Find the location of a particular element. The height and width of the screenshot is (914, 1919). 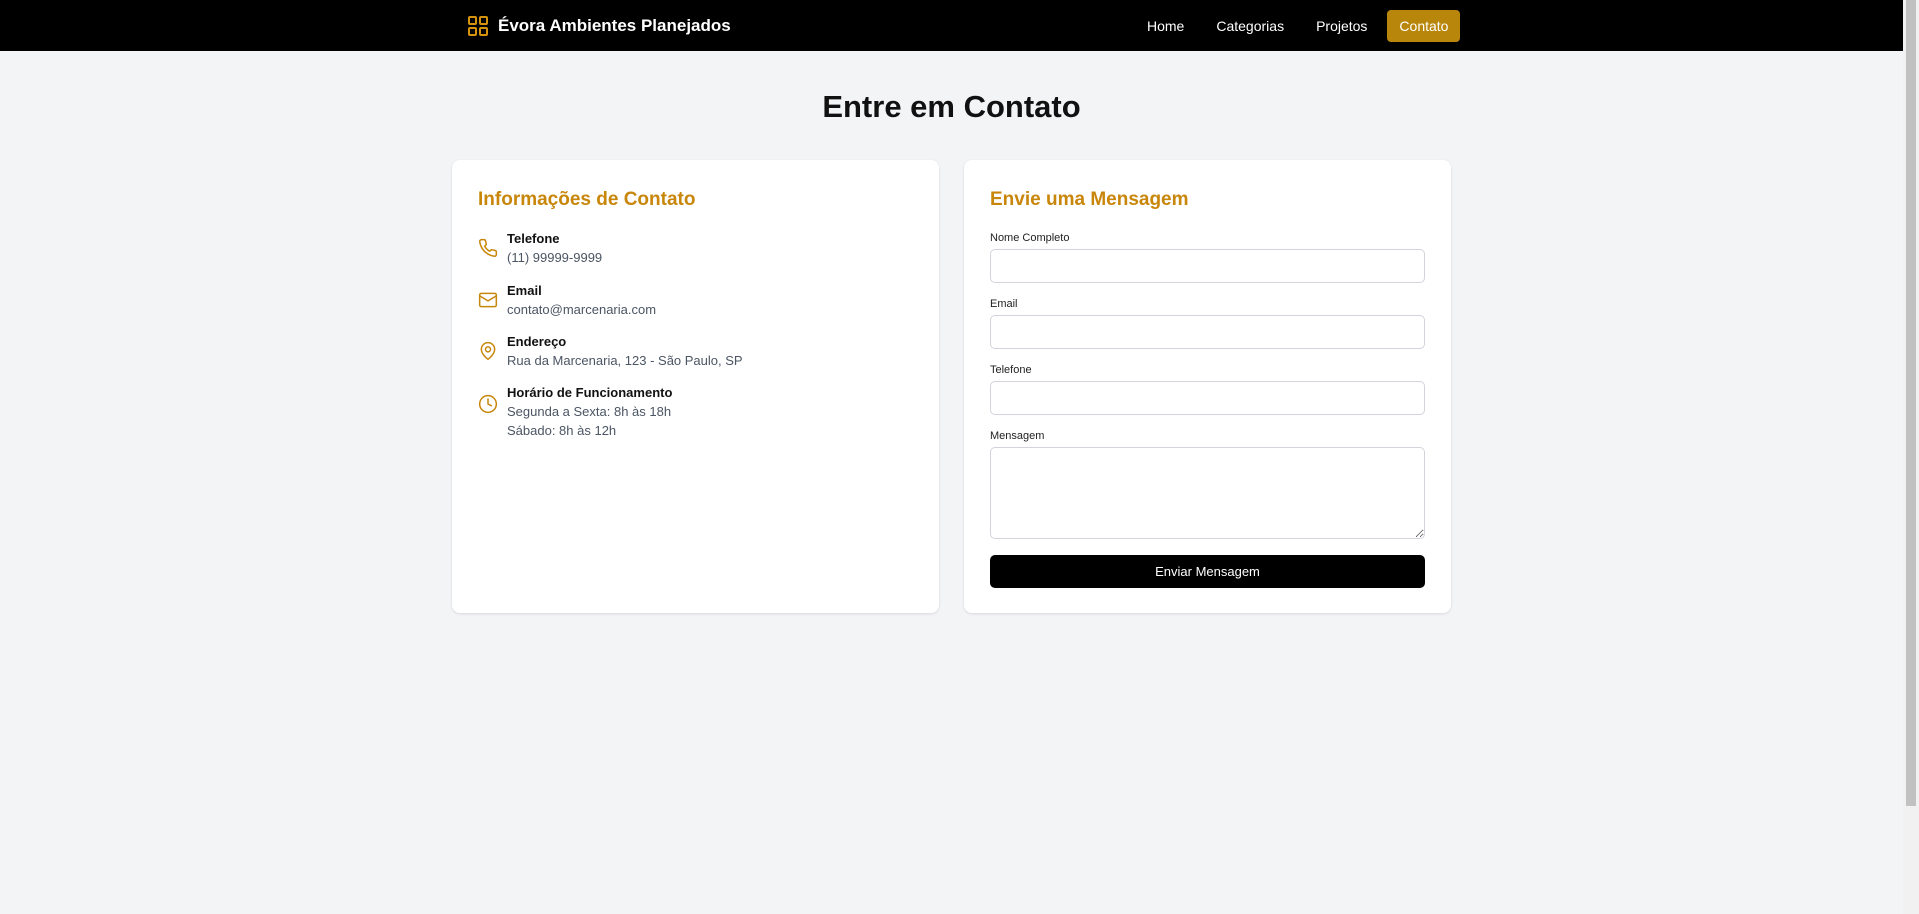

contact-item-value: (11) 99999-9999 is located at coordinates (555, 257).